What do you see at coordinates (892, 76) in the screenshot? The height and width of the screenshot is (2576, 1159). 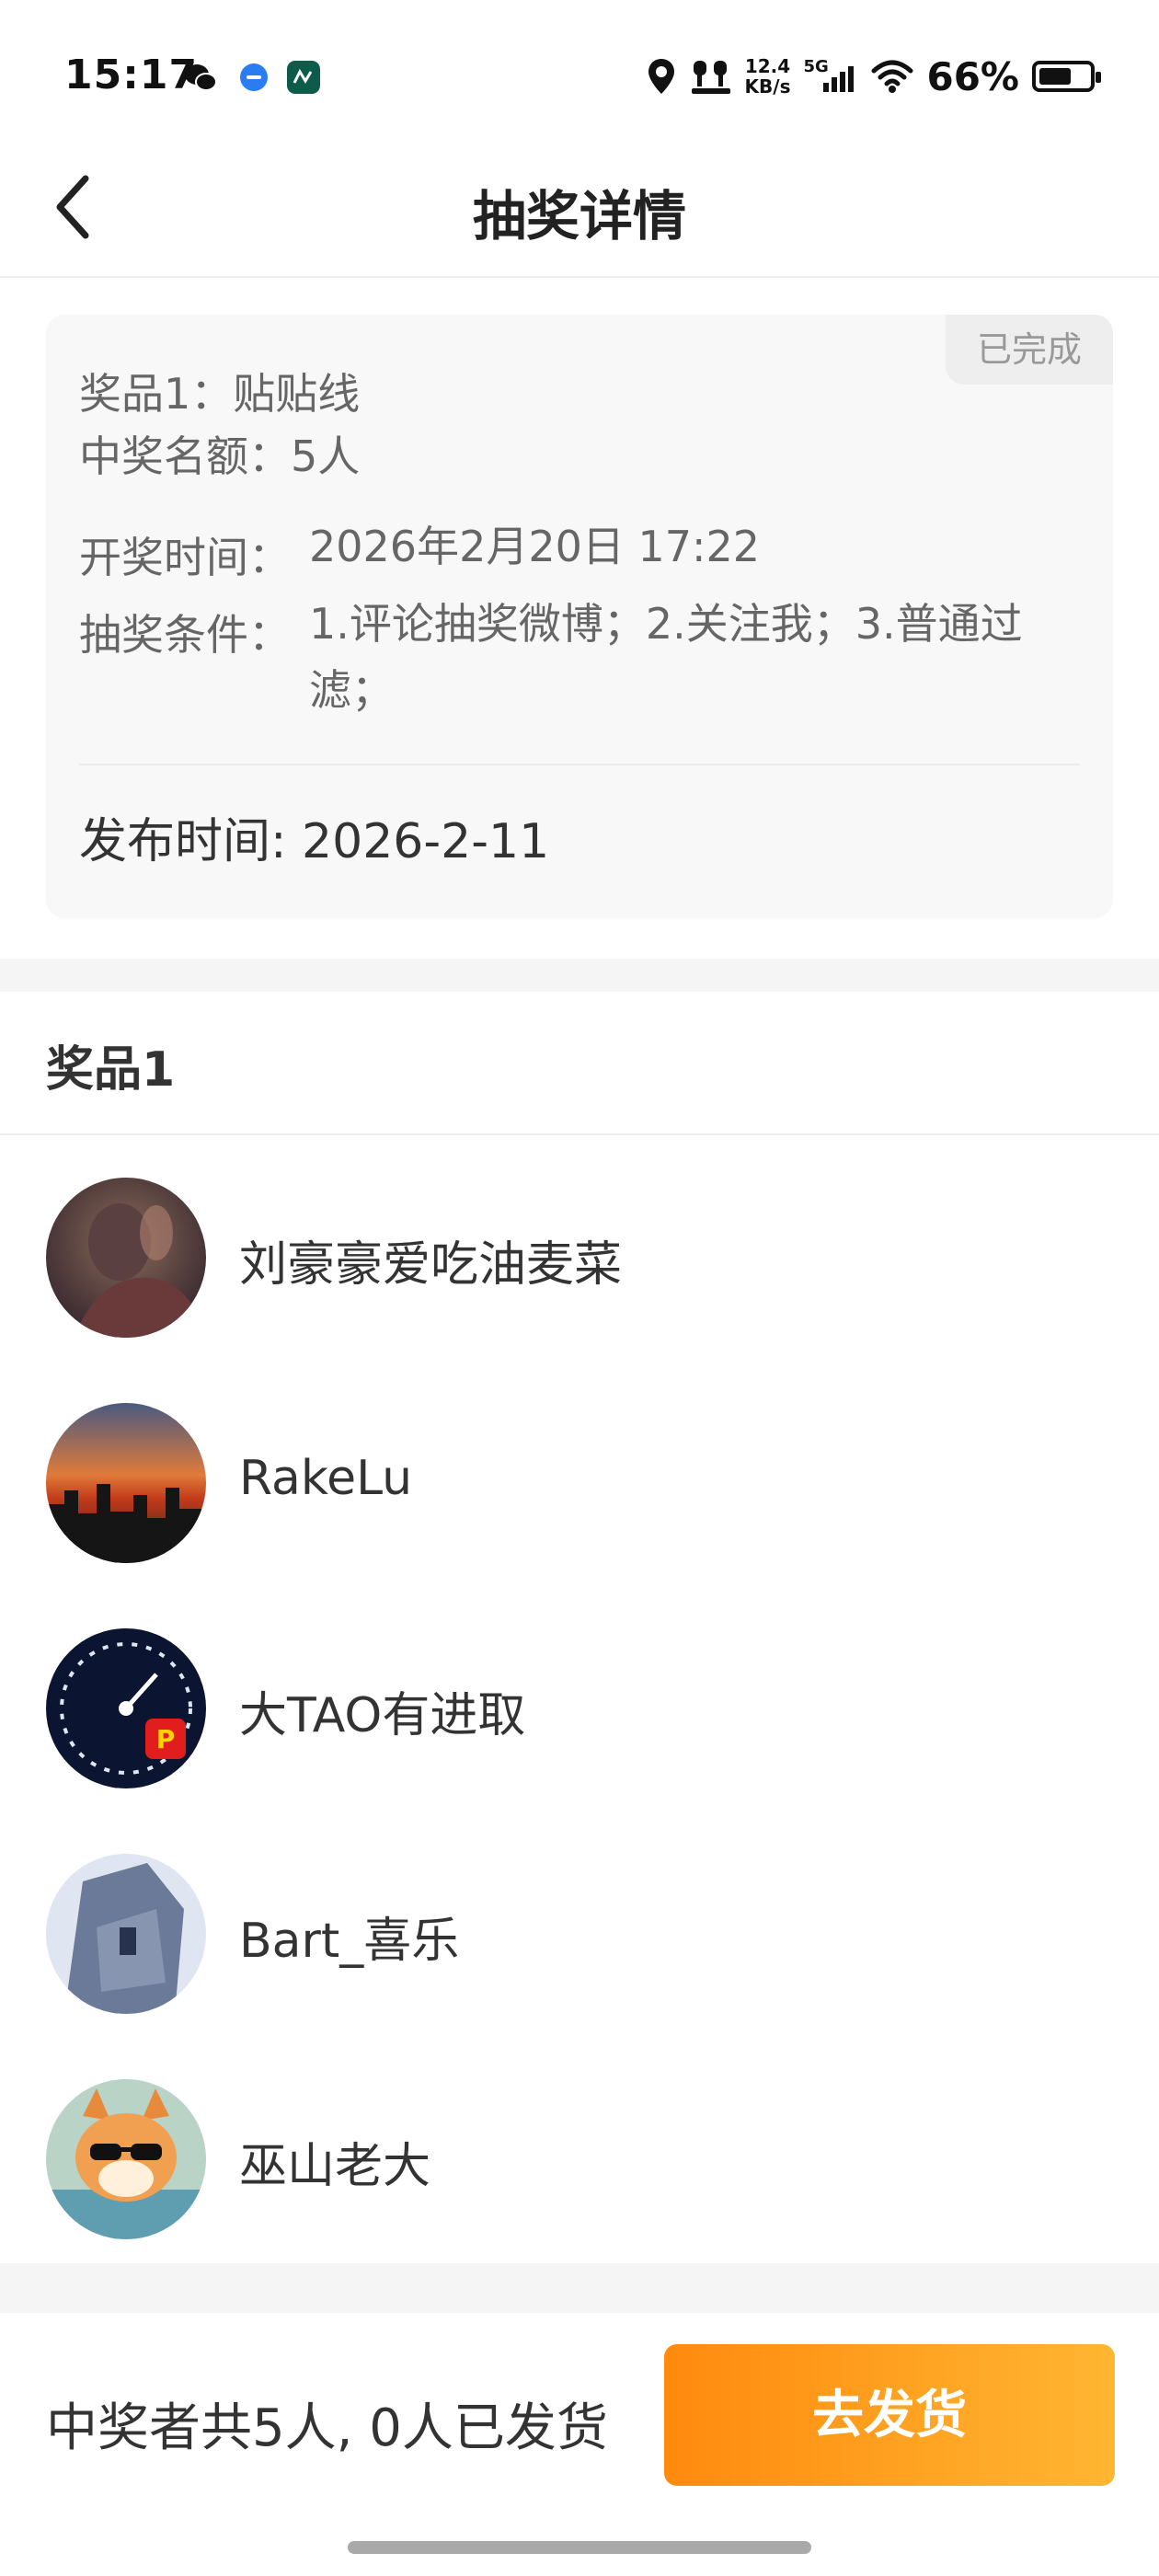 I see `wifi-icon` at bounding box center [892, 76].